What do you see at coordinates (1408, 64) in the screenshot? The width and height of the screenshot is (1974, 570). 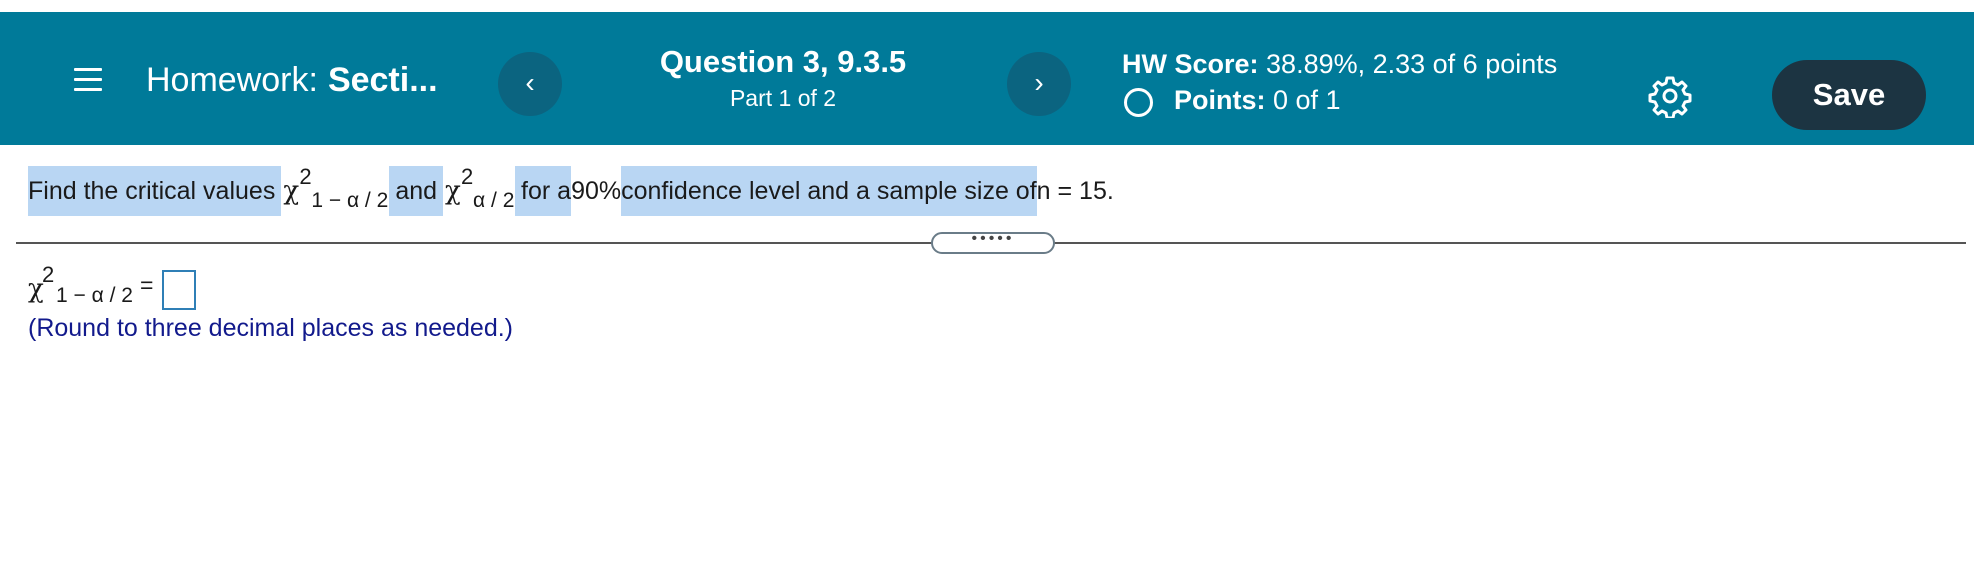 I see `hw-score-value: 38.89%, 2.33 of 6 points` at bounding box center [1408, 64].